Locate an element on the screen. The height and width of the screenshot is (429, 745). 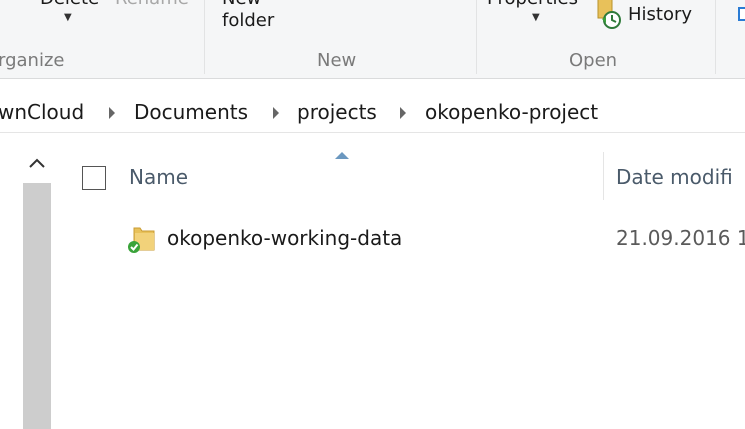
organize-group-label: rganize is located at coordinates (32, 60).